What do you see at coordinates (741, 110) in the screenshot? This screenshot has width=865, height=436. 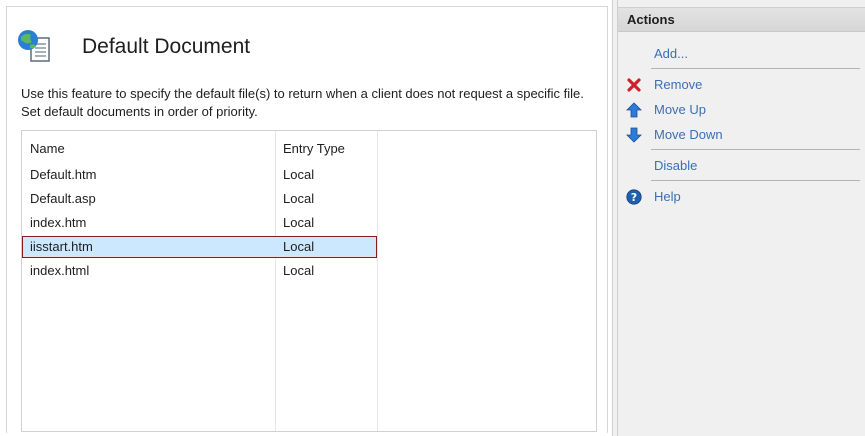 I see `move-up-action: Move Up` at bounding box center [741, 110].